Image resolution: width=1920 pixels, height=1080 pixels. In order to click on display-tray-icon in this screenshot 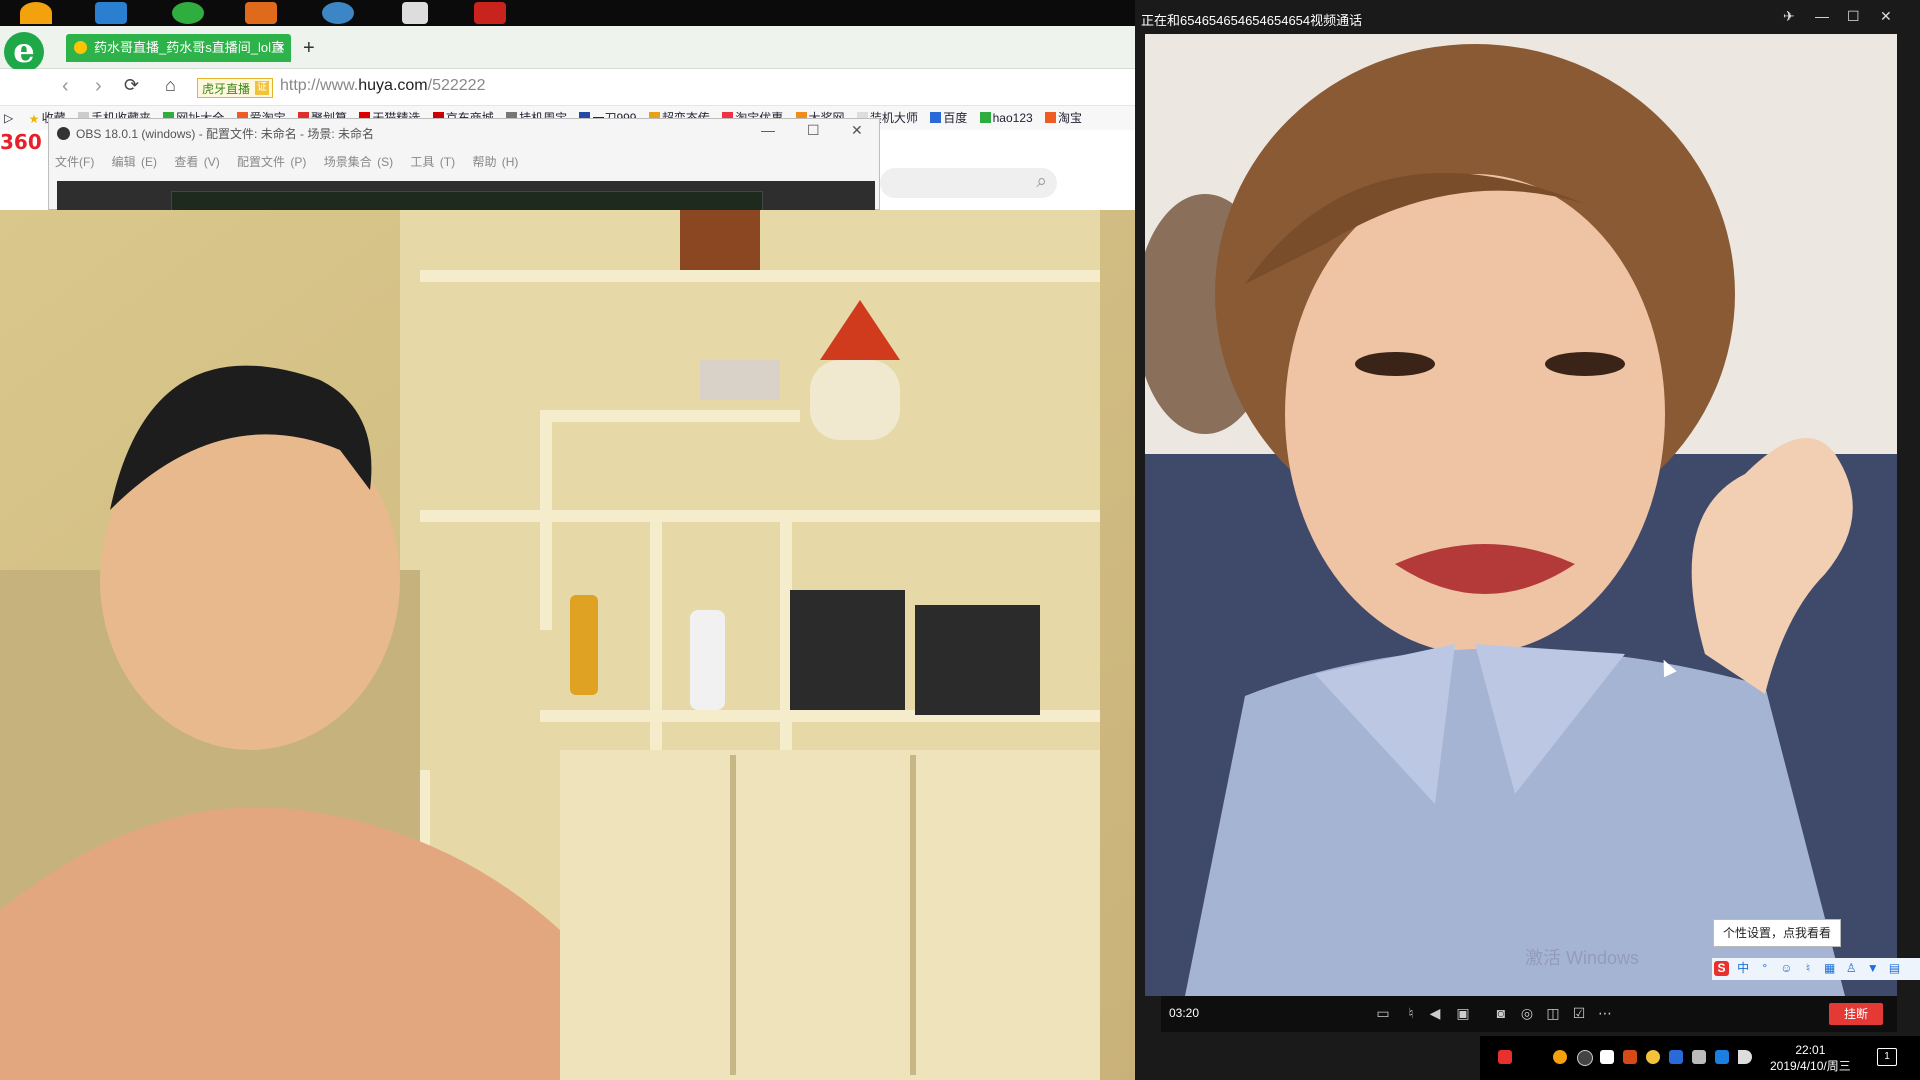, I will do `click(1699, 1057)`.